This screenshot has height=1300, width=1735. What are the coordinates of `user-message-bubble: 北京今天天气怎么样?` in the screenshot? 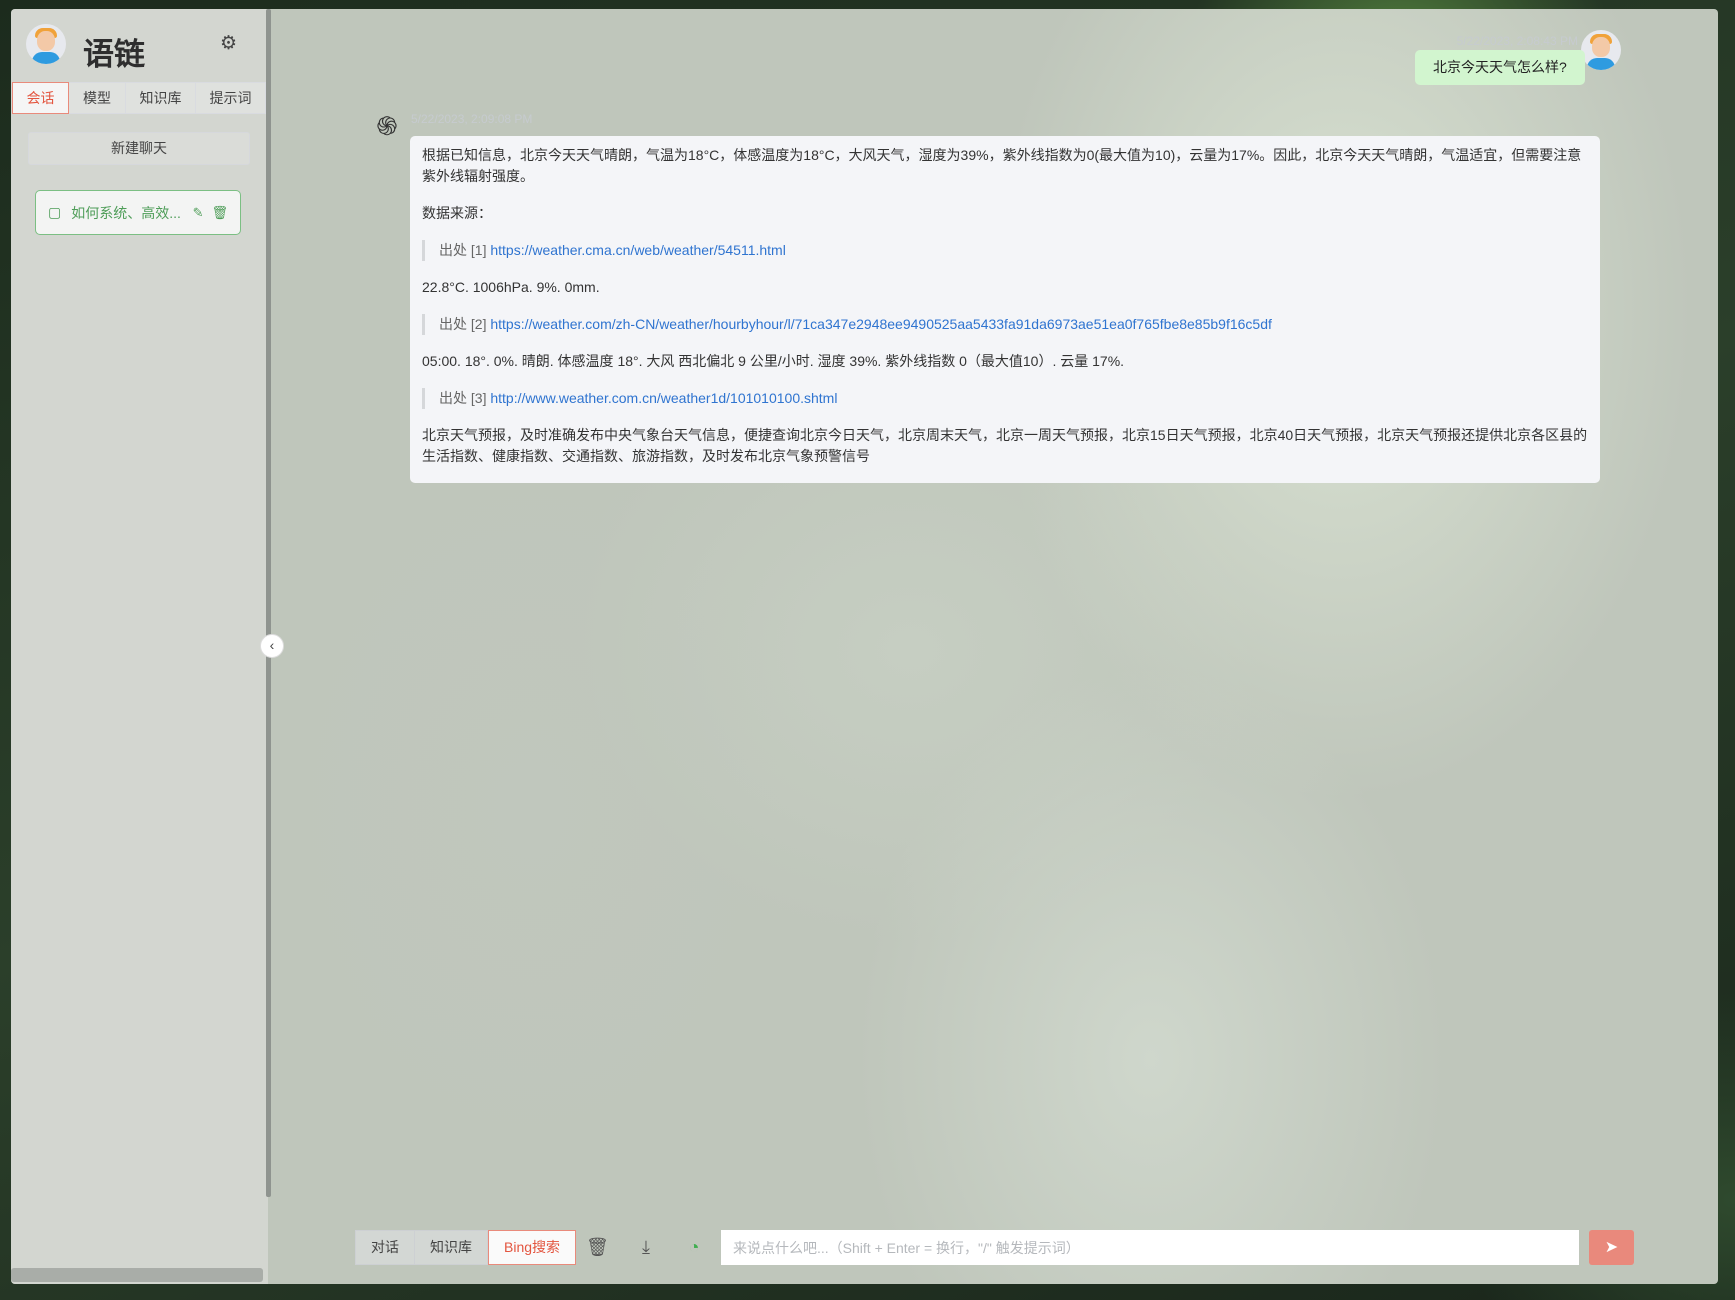 It's located at (1500, 67).